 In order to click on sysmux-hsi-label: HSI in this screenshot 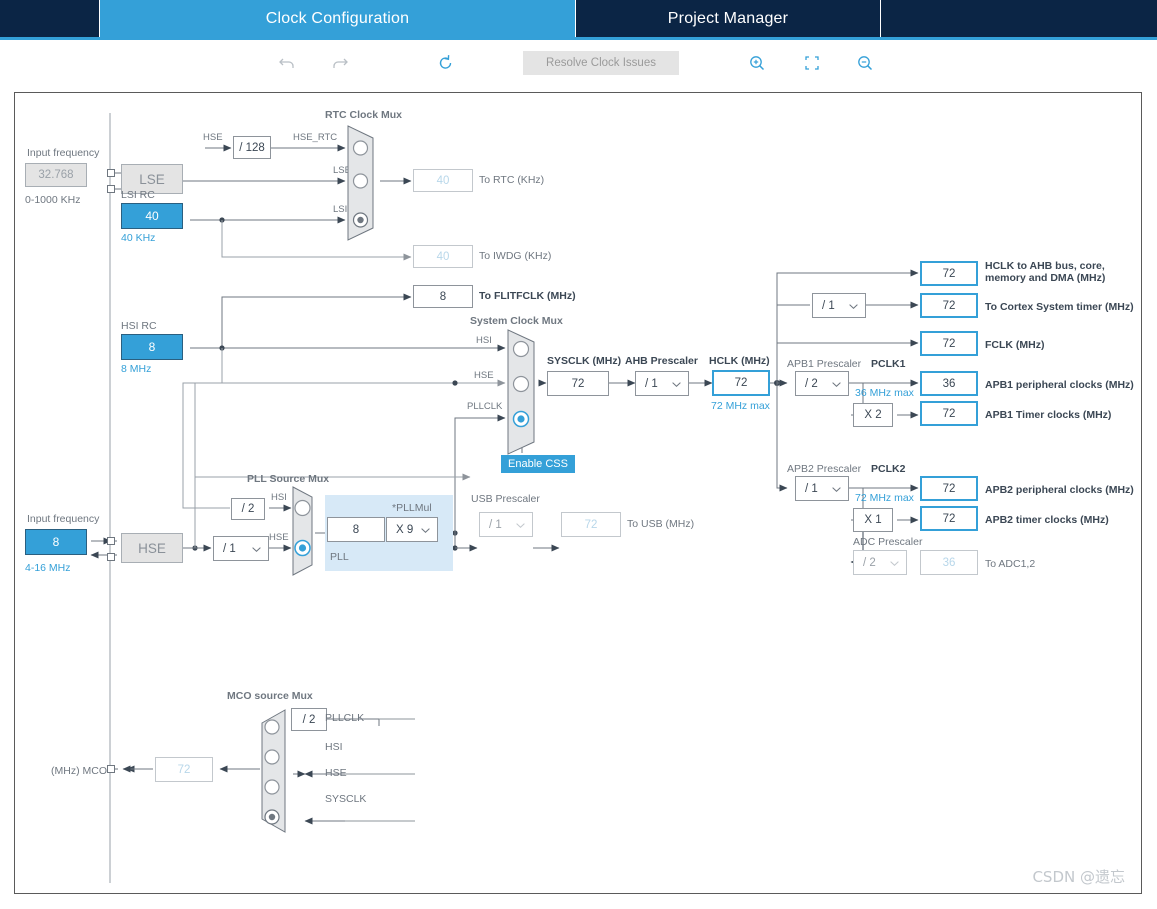, I will do `click(484, 340)`.